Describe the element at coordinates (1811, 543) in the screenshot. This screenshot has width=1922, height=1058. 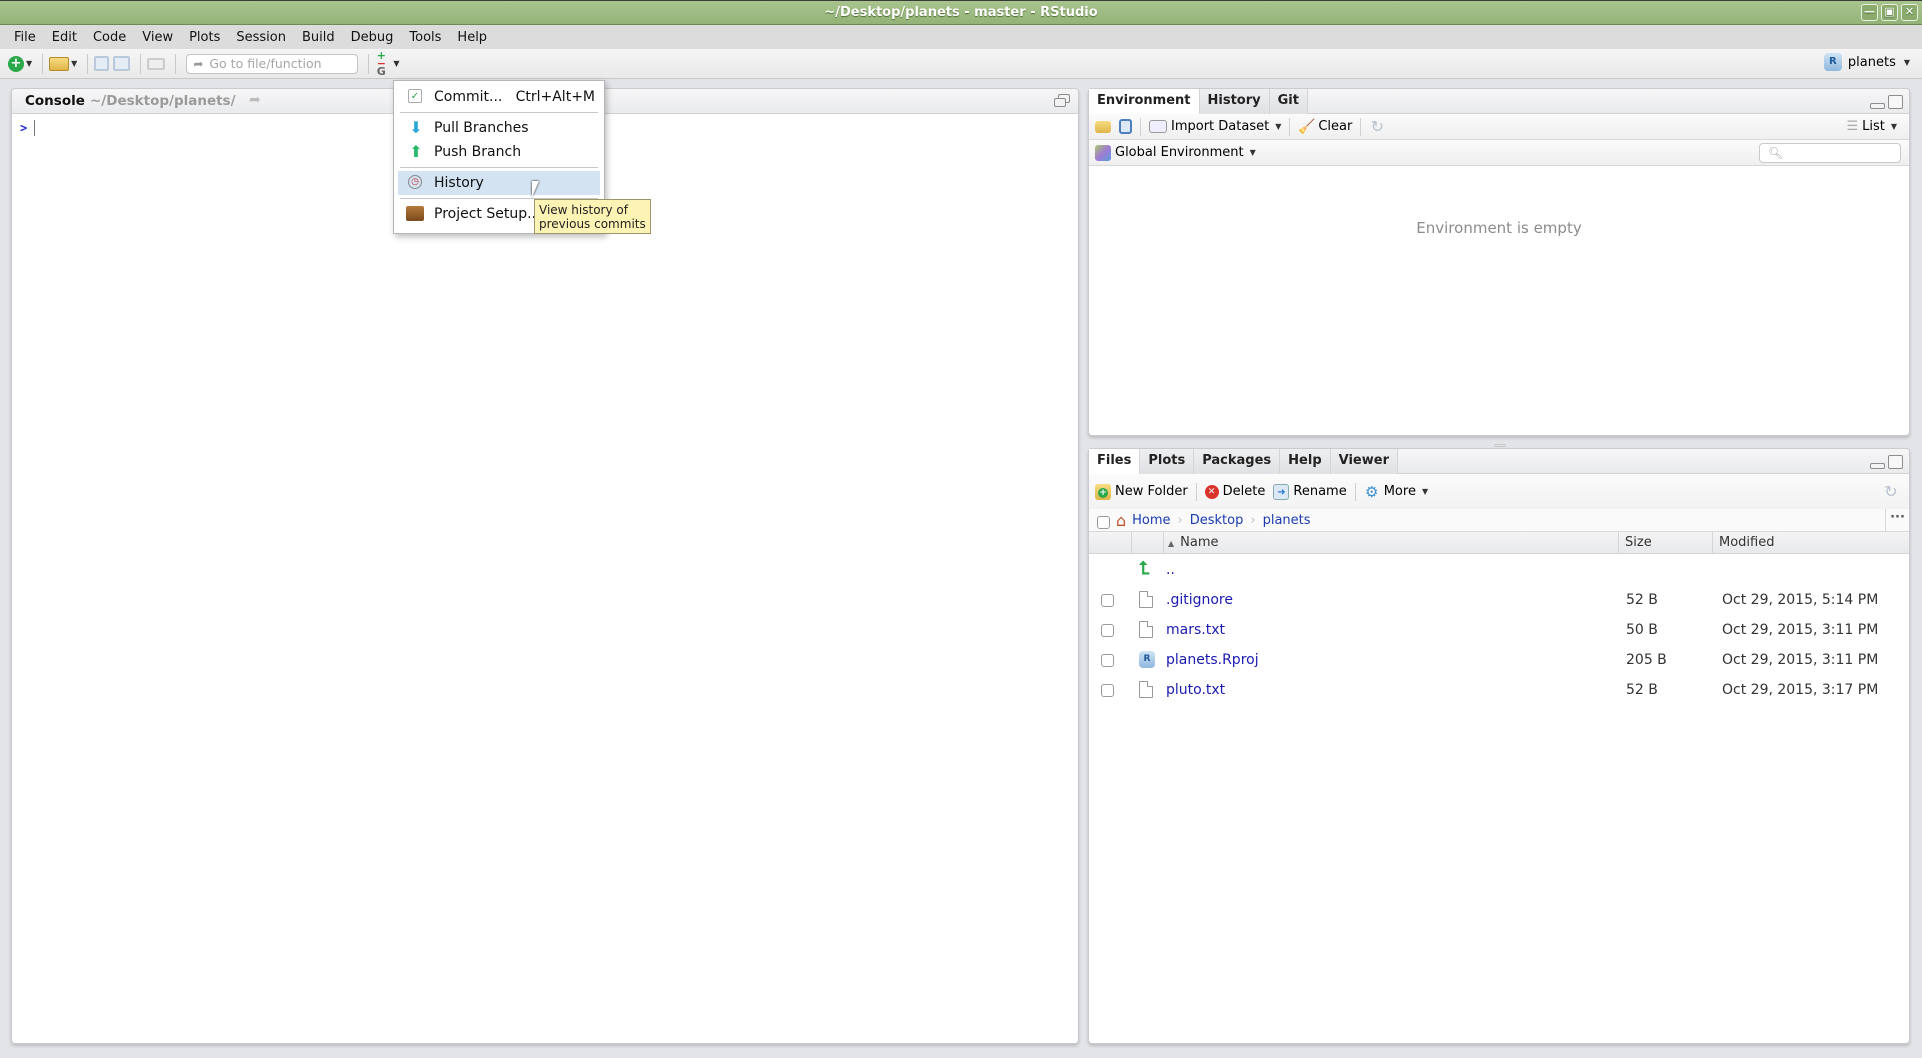
I see `header-modified: Modified` at that location.